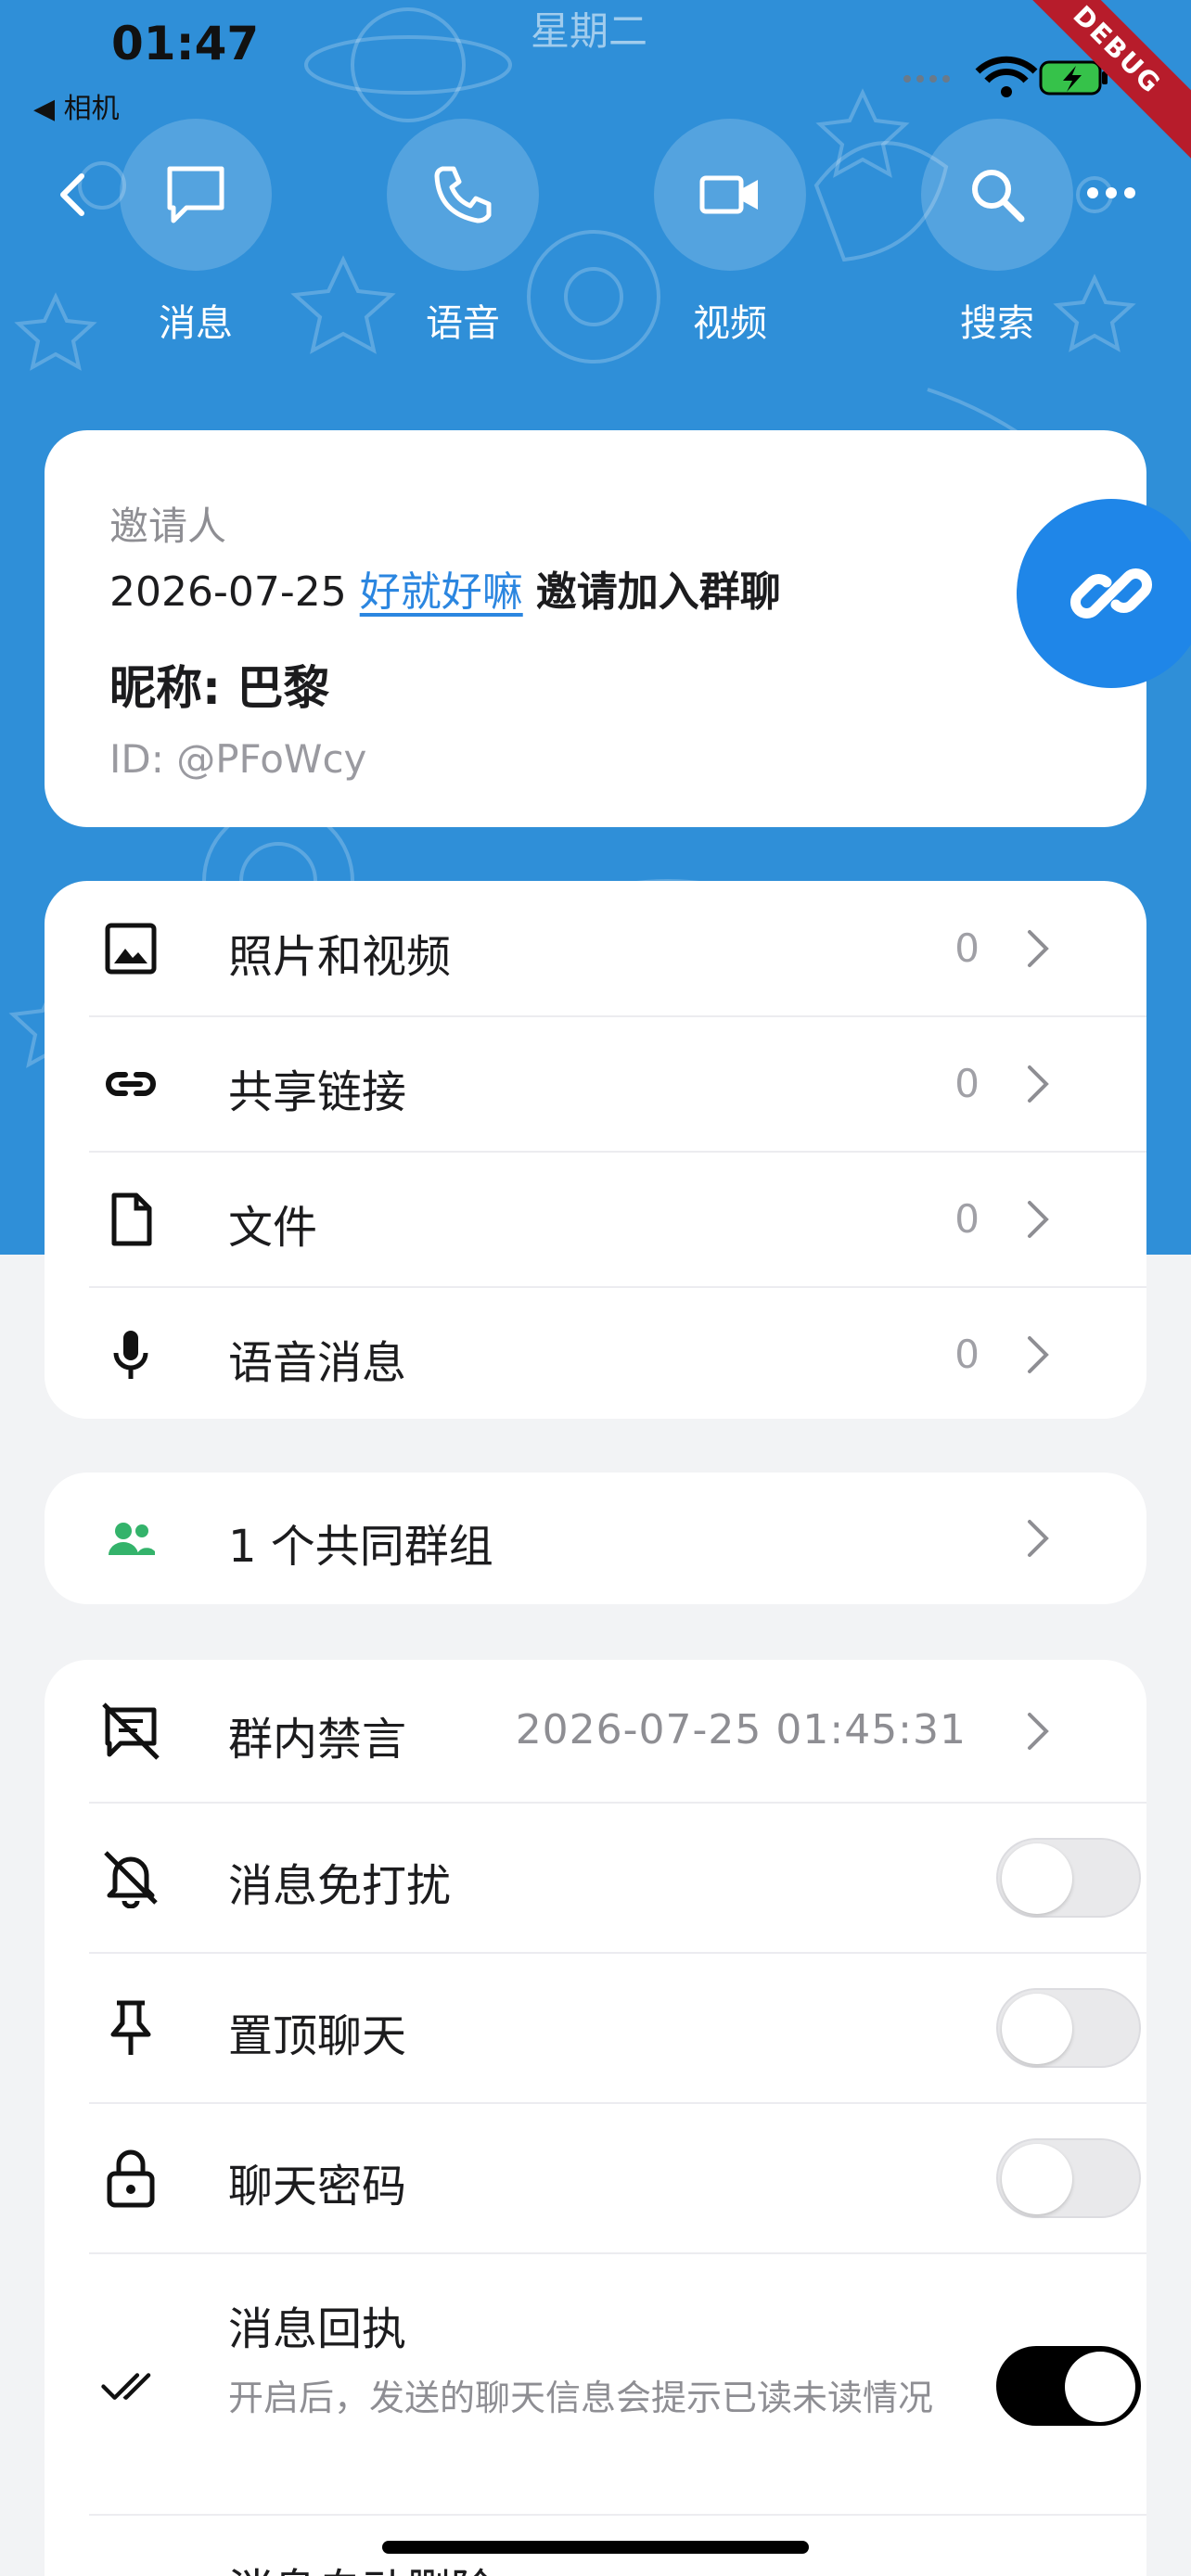 The height and width of the screenshot is (2576, 1191). Describe the element at coordinates (573, 1353) in the screenshot. I see `media-row-voice: 语音消息 0` at that location.